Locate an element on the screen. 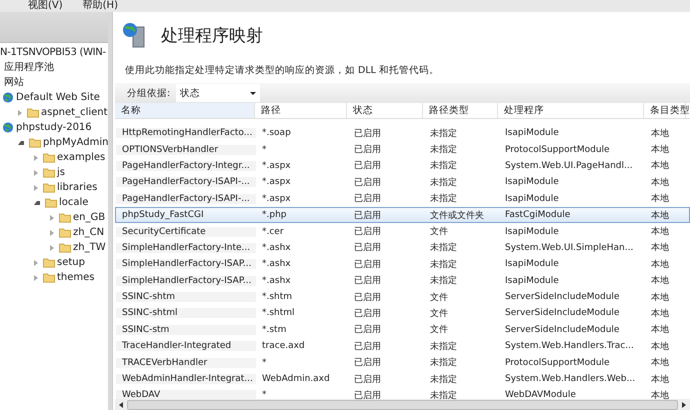 The image size is (690, 410). tree-item: examples is located at coordinates (81, 157).